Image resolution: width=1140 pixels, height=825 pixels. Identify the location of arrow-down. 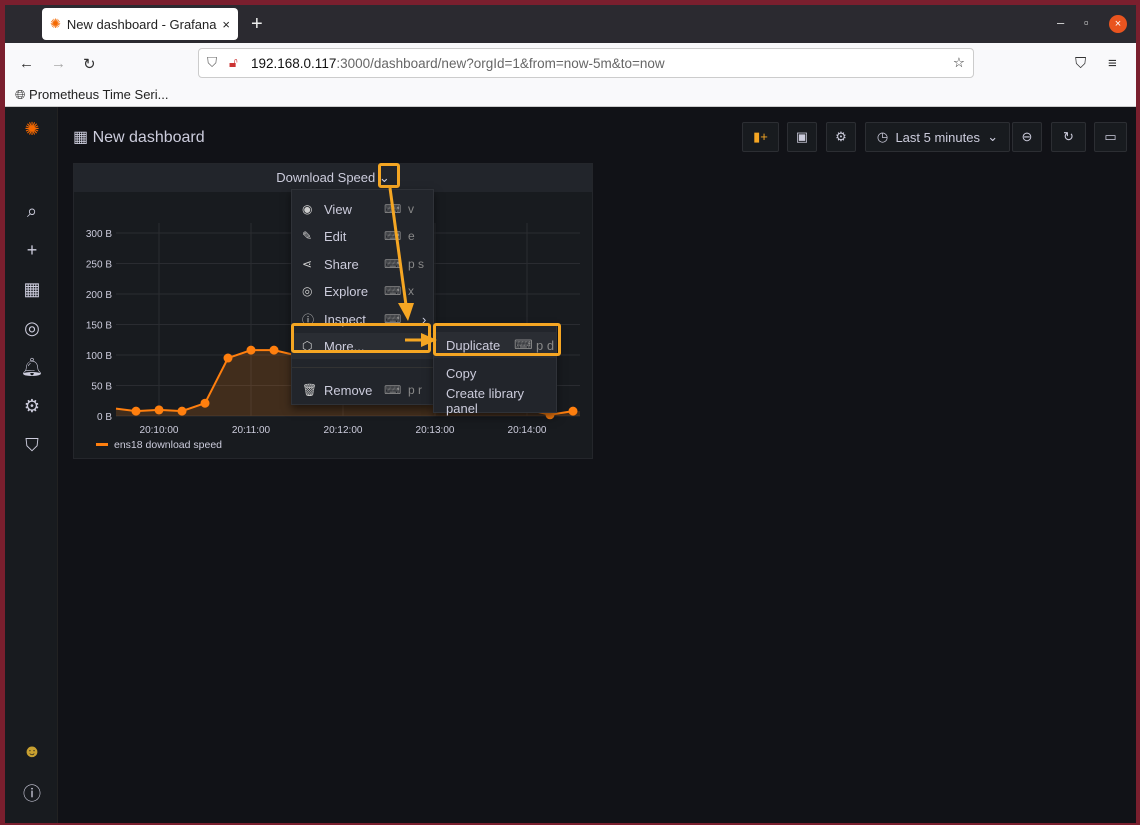
(398, 246).